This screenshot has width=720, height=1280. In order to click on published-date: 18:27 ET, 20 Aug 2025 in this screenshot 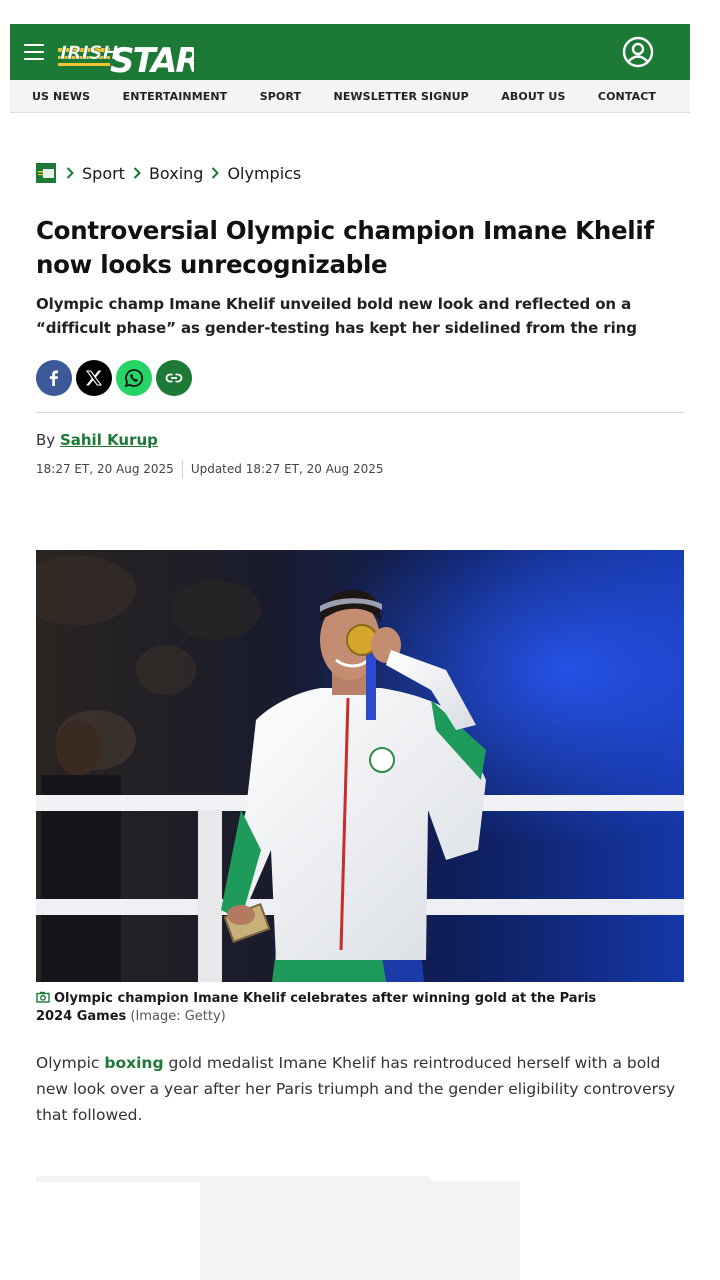, I will do `click(105, 469)`.